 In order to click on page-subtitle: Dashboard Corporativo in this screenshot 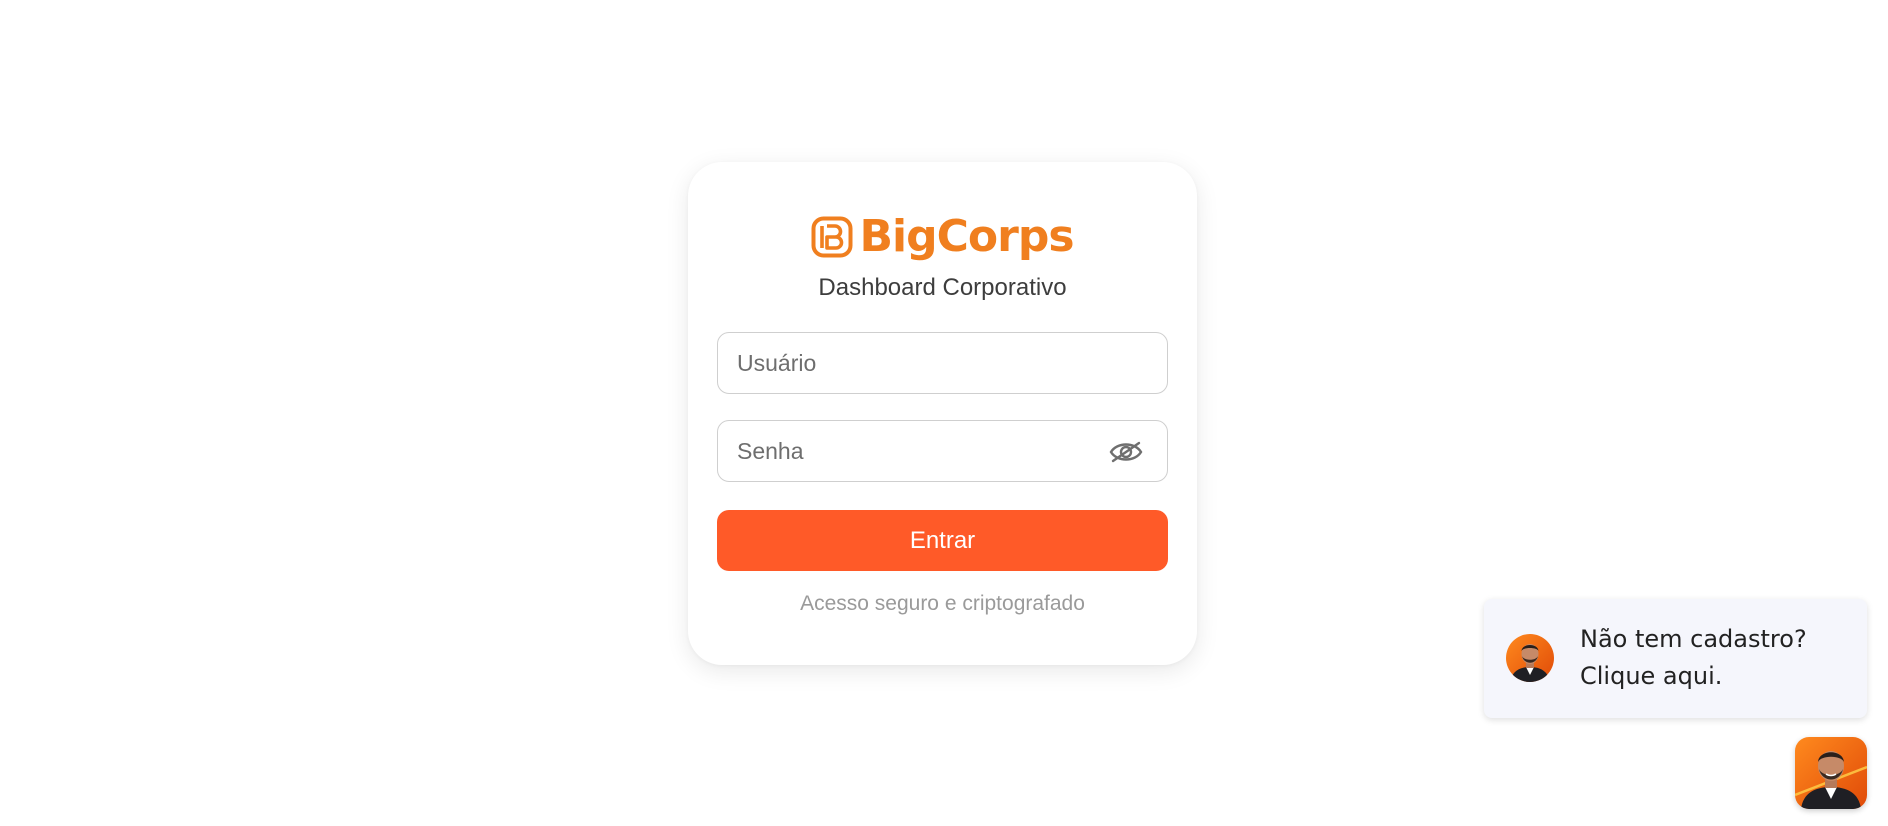, I will do `click(942, 287)`.